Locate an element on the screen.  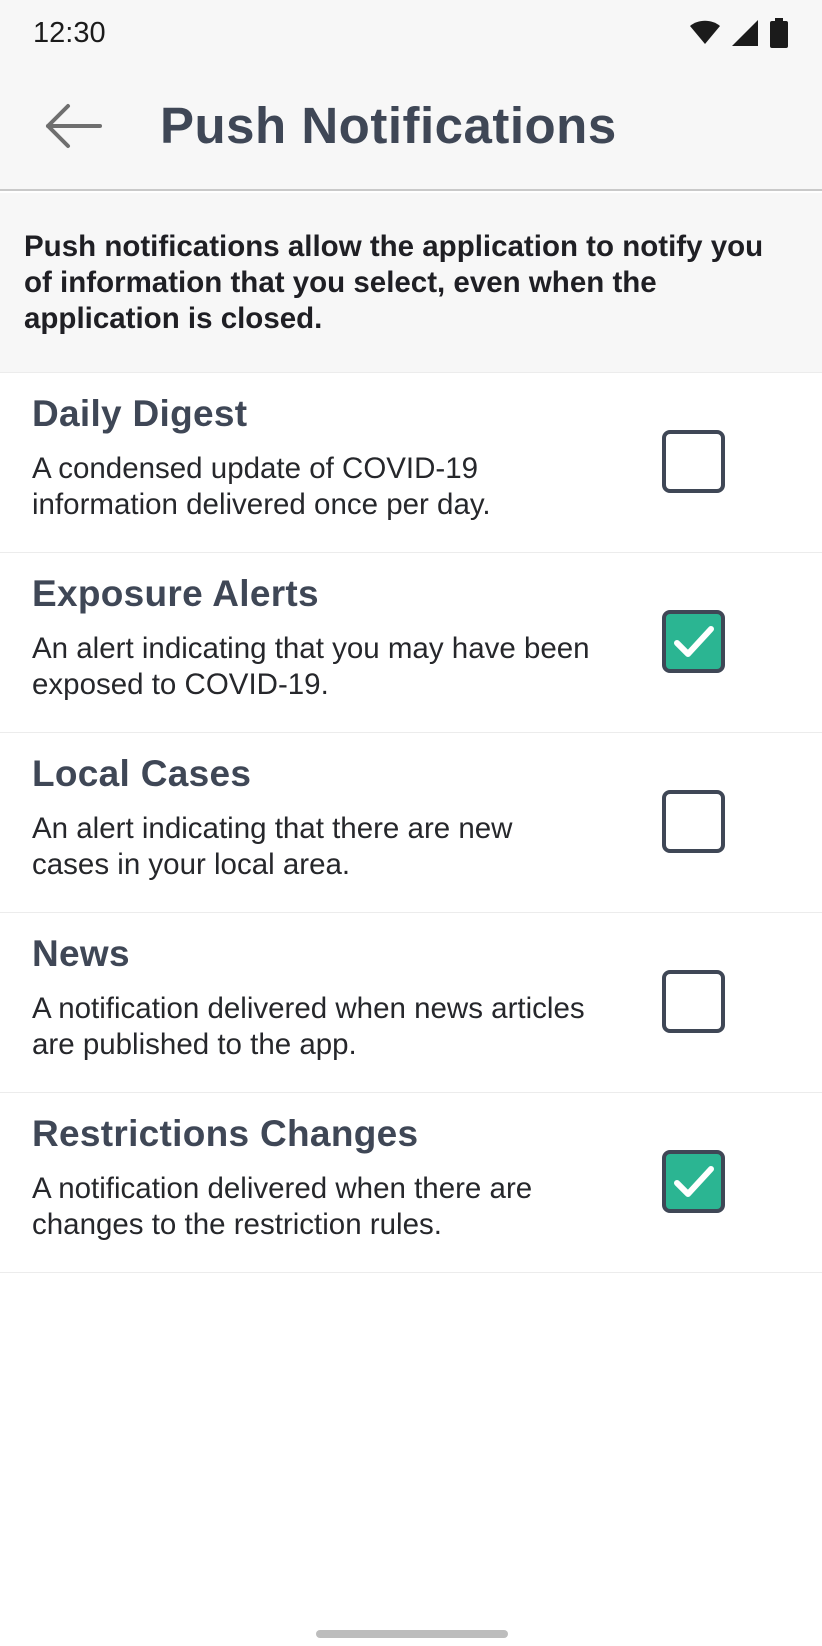
restrictions-changes-checkbox is located at coordinates (693, 1181).